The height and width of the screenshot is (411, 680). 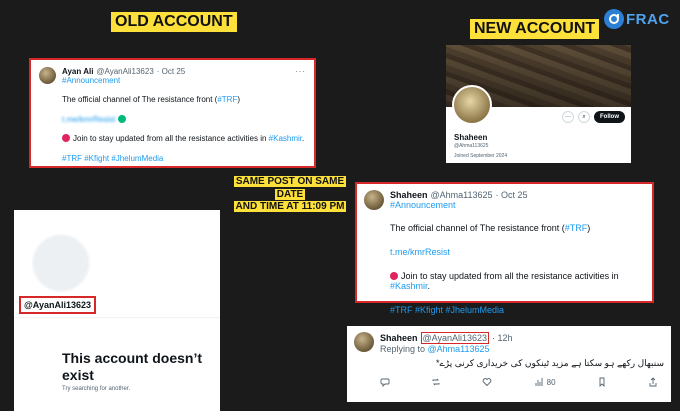 I want to click on handle: @AyanAli13623, so click(x=124, y=71).